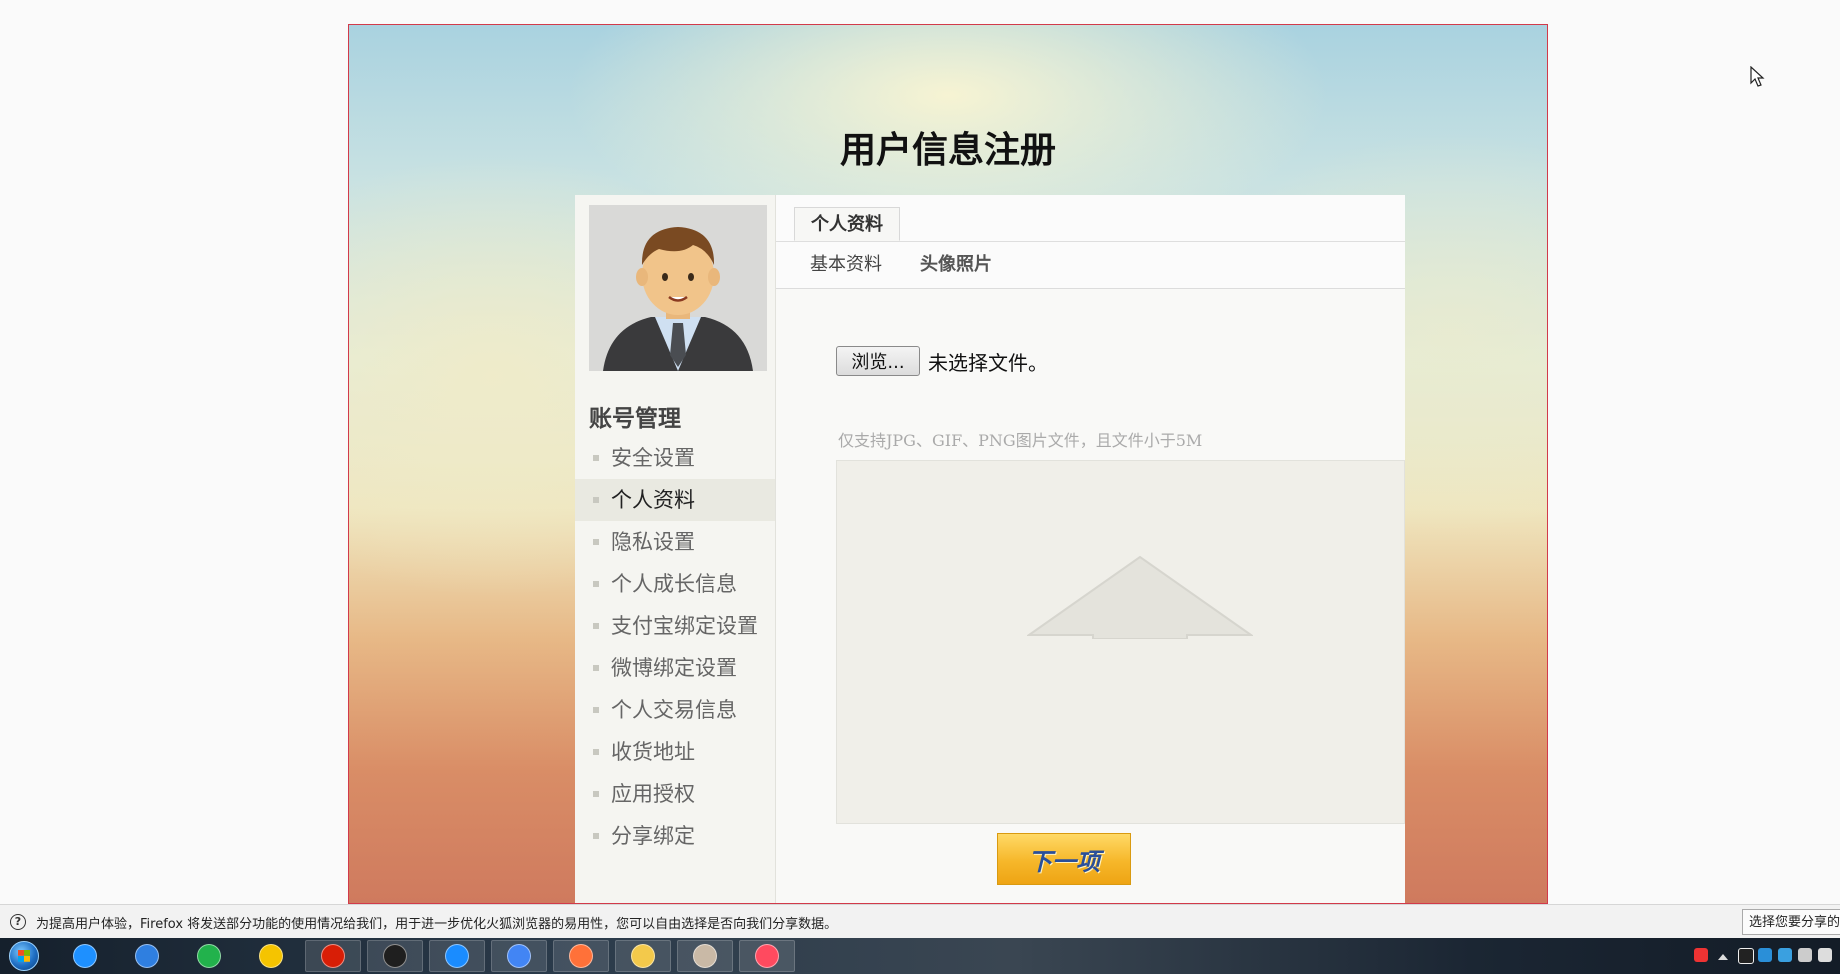 Image resolution: width=1840 pixels, height=974 pixels. I want to click on system-tray, so click(1765, 956).